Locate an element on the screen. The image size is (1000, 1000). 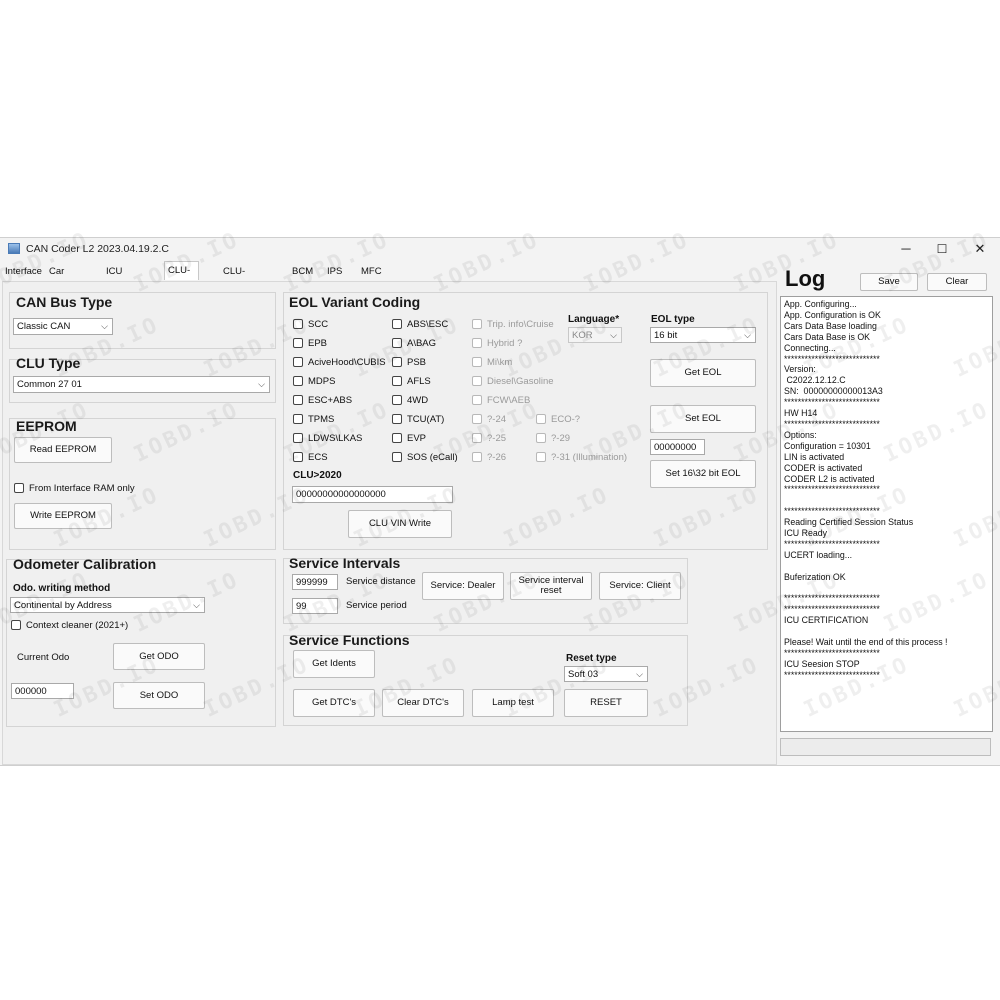
eol-option-checkbox: SCC is located at coordinates (310, 325).